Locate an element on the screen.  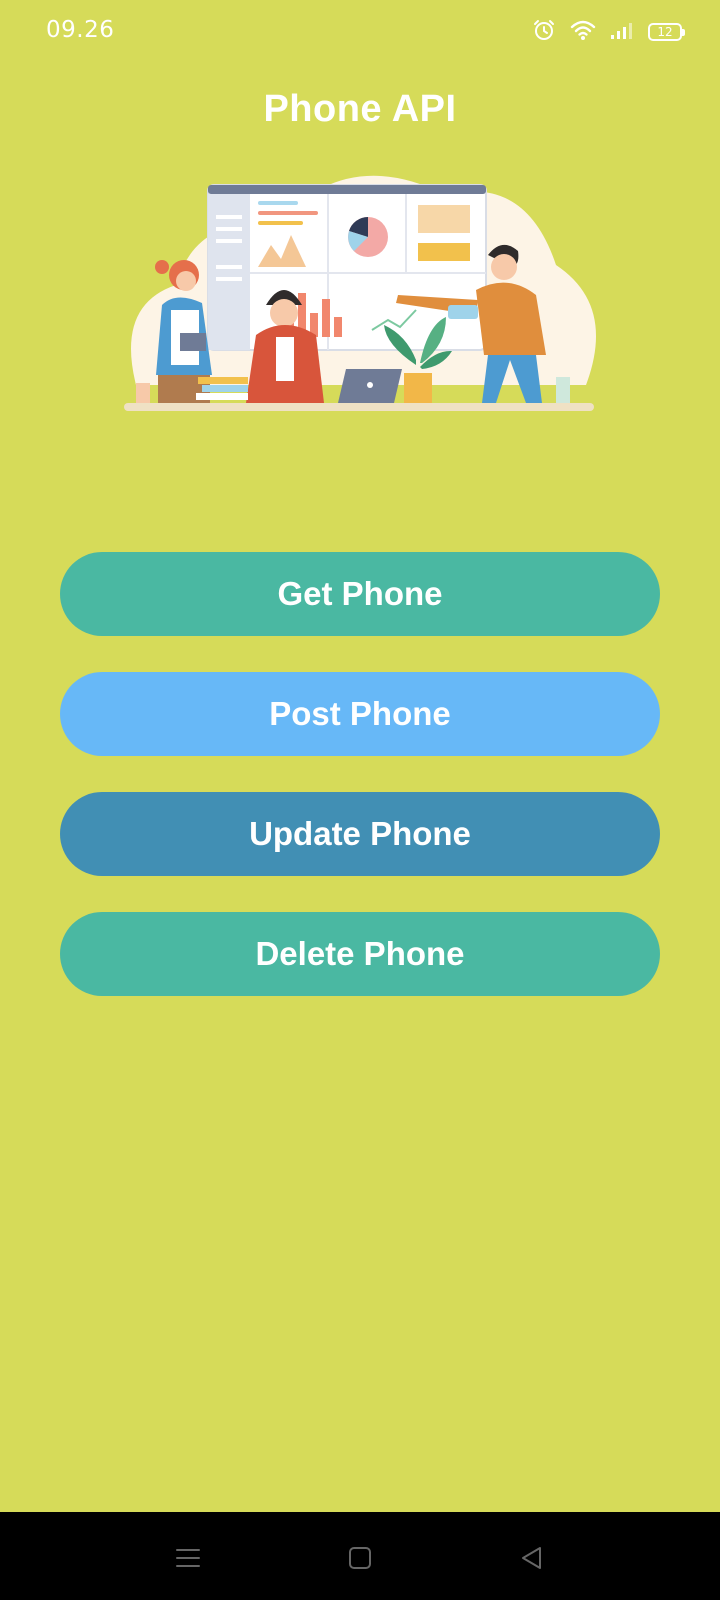
battery-icon: 12 is located at coordinates (666, 32).